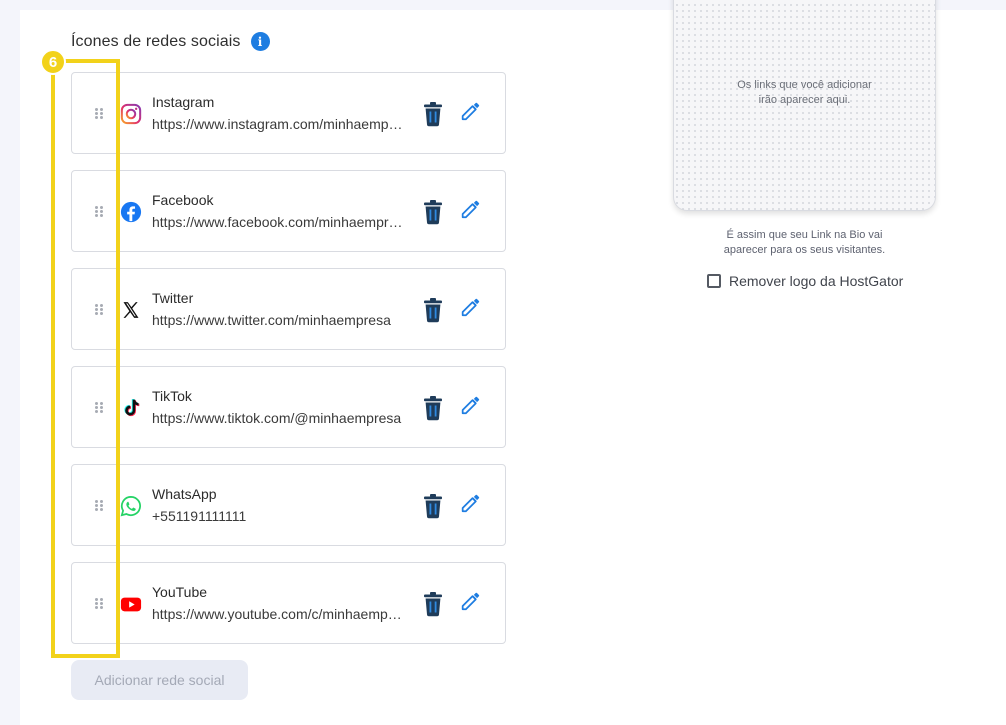 This screenshot has width=1006, height=725. I want to click on preview-caption-line2: aparecer para os seus visitantes., so click(804, 250).